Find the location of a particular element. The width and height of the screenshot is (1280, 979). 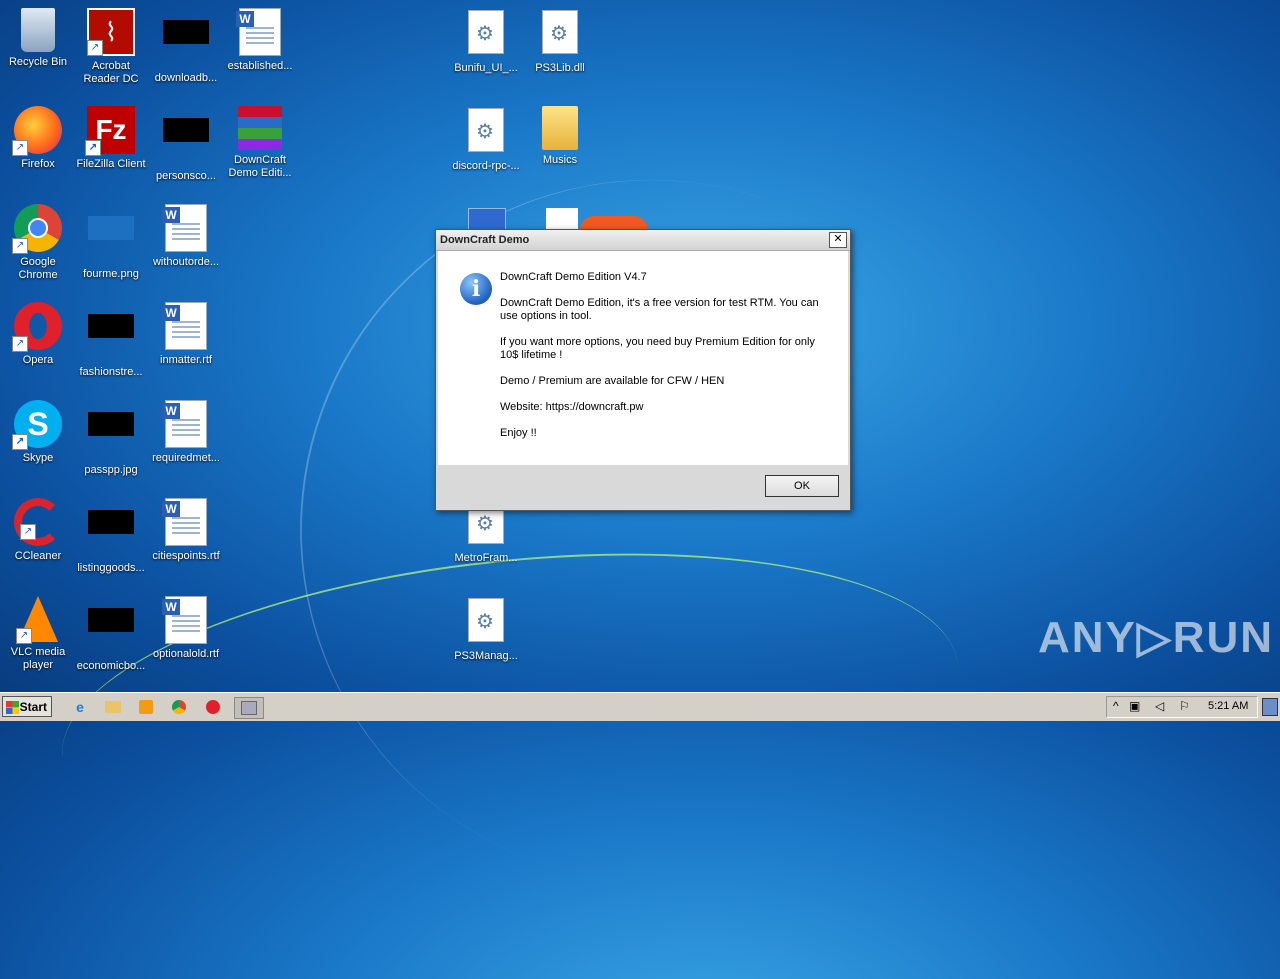

desktop-icon-filezilla: Fz ↗ FileZilla Client is located at coordinates (111, 138).